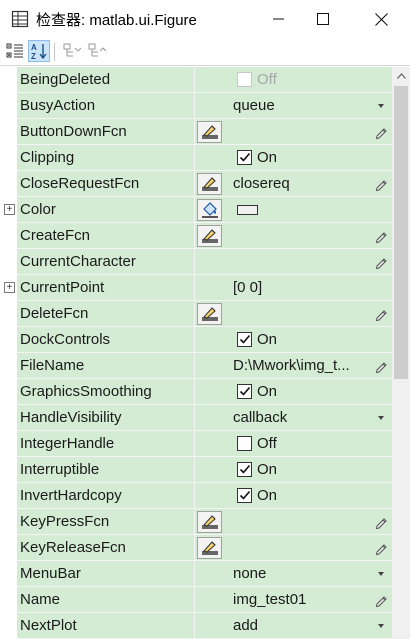 Image resolution: width=413 pixels, height=639 pixels. Describe the element at coordinates (106, 262) in the screenshot. I see `property-name: CurrentCharacter` at that location.